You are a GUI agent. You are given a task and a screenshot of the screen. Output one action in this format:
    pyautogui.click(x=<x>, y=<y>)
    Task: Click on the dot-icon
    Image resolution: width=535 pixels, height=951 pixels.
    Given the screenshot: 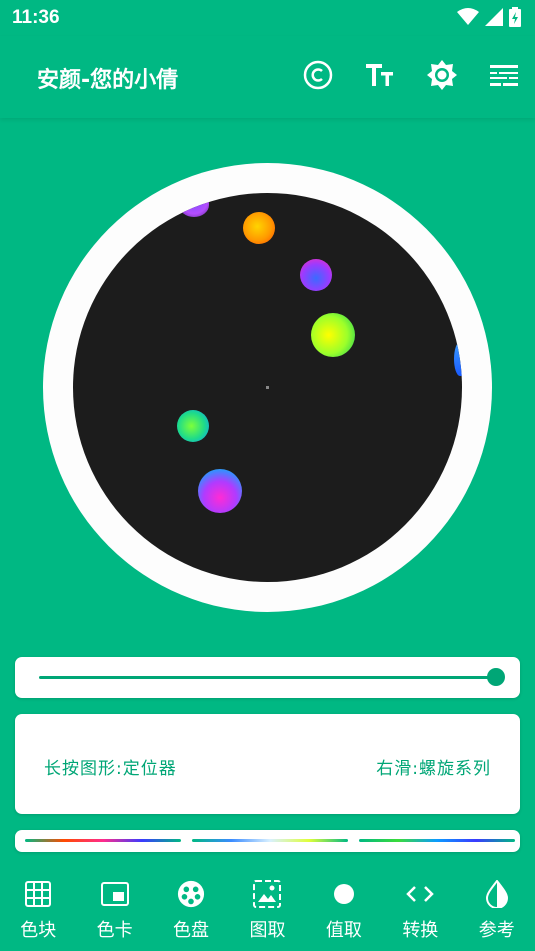 What is the action you would take?
    pyautogui.click(x=343, y=894)
    